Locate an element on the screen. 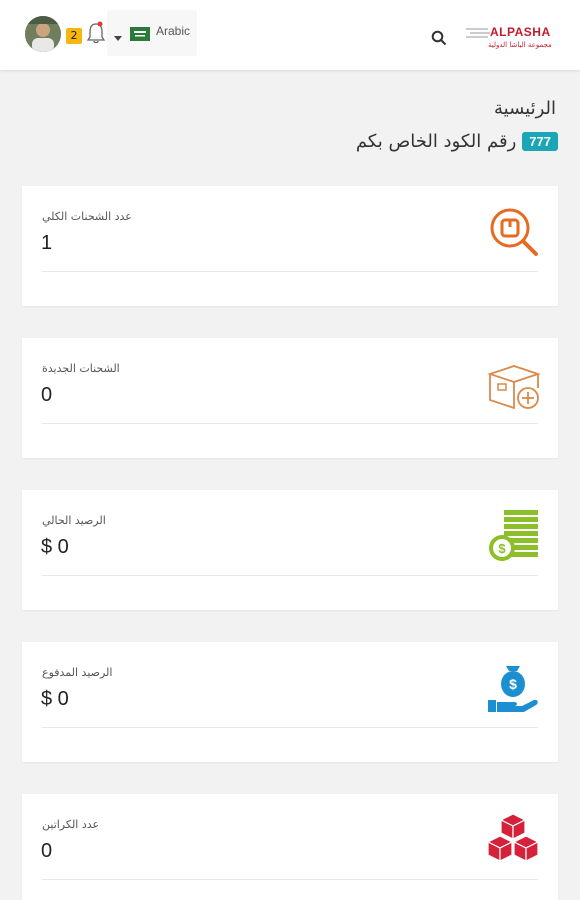 Image resolution: width=580 pixels, height=900 pixels. customer-code-label: رقم الكود الخاص بكم is located at coordinates (436, 141).